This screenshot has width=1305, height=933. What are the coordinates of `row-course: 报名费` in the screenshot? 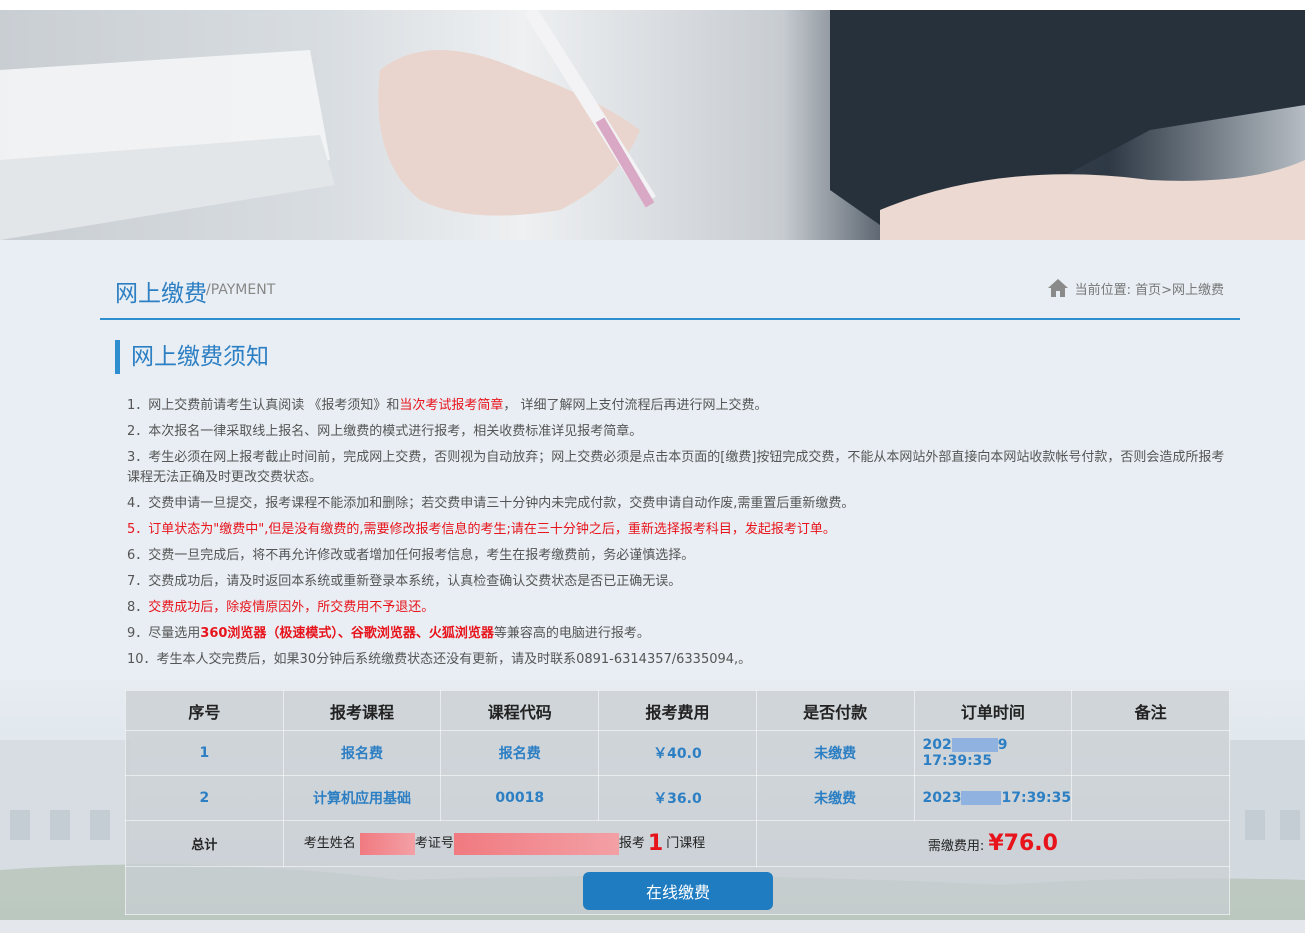 It's located at (362, 753).